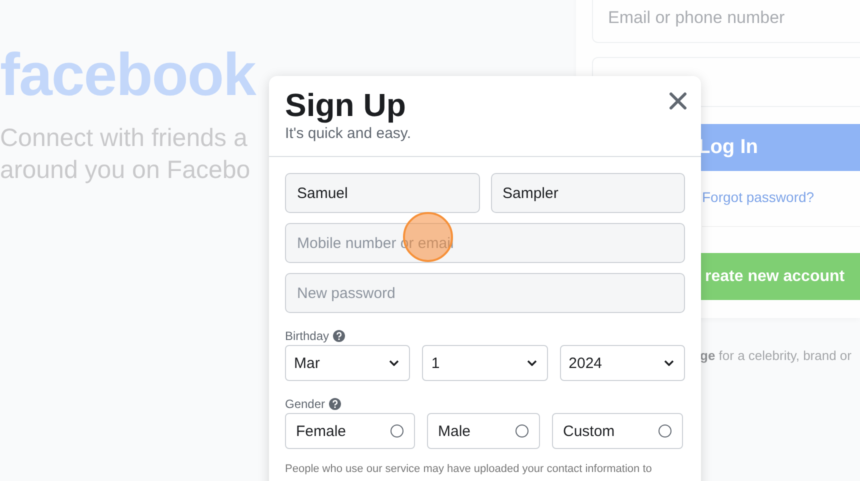 This screenshot has width=860, height=481. I want to click on text-field: New password, so click(485, 293).